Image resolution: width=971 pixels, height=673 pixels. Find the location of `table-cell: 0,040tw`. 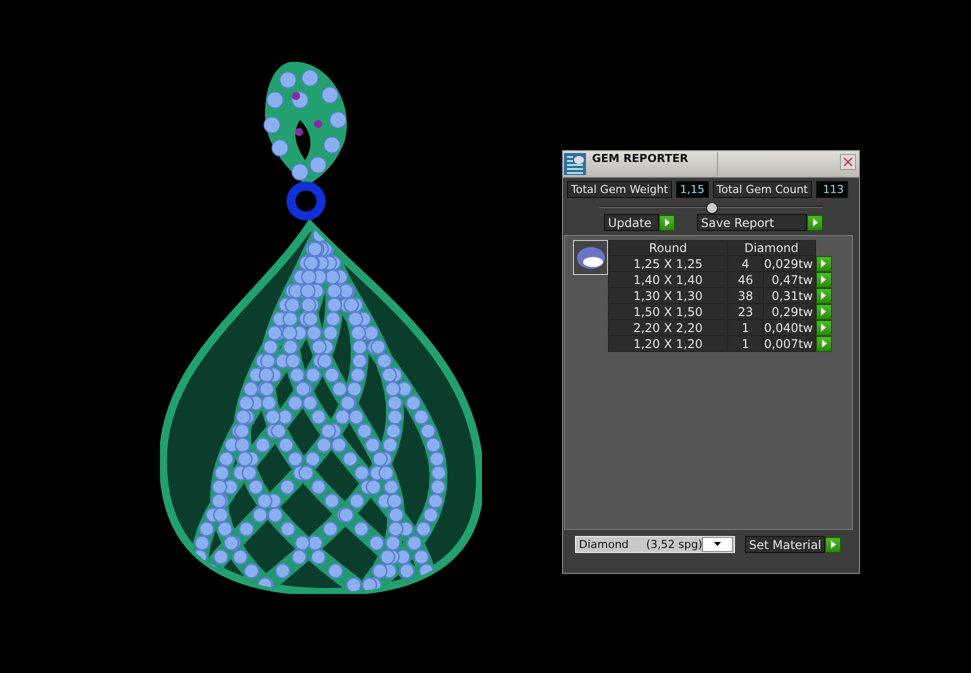

table-cell: 0,040tw is located at coordinates (790, 328).